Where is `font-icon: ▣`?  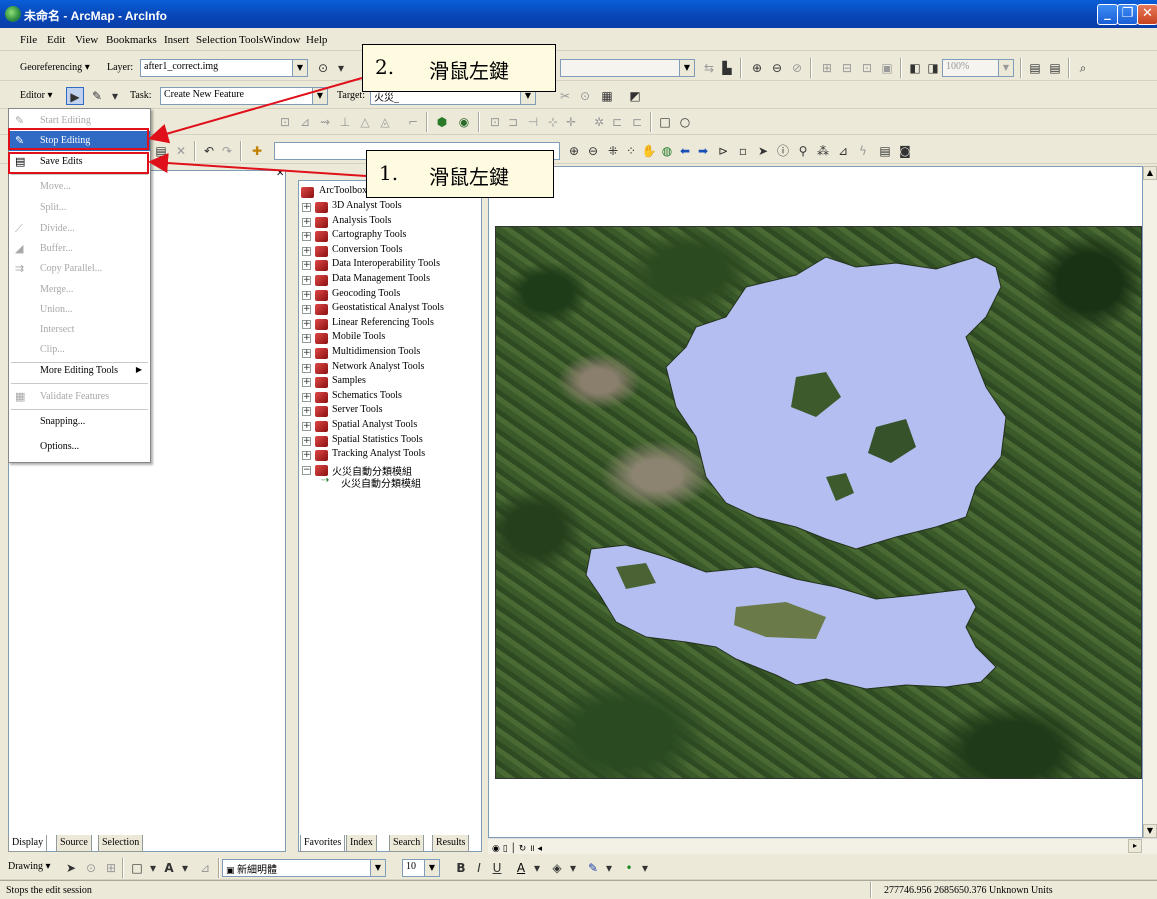
font-icon: ▣ is located at coordinates (230, 871).